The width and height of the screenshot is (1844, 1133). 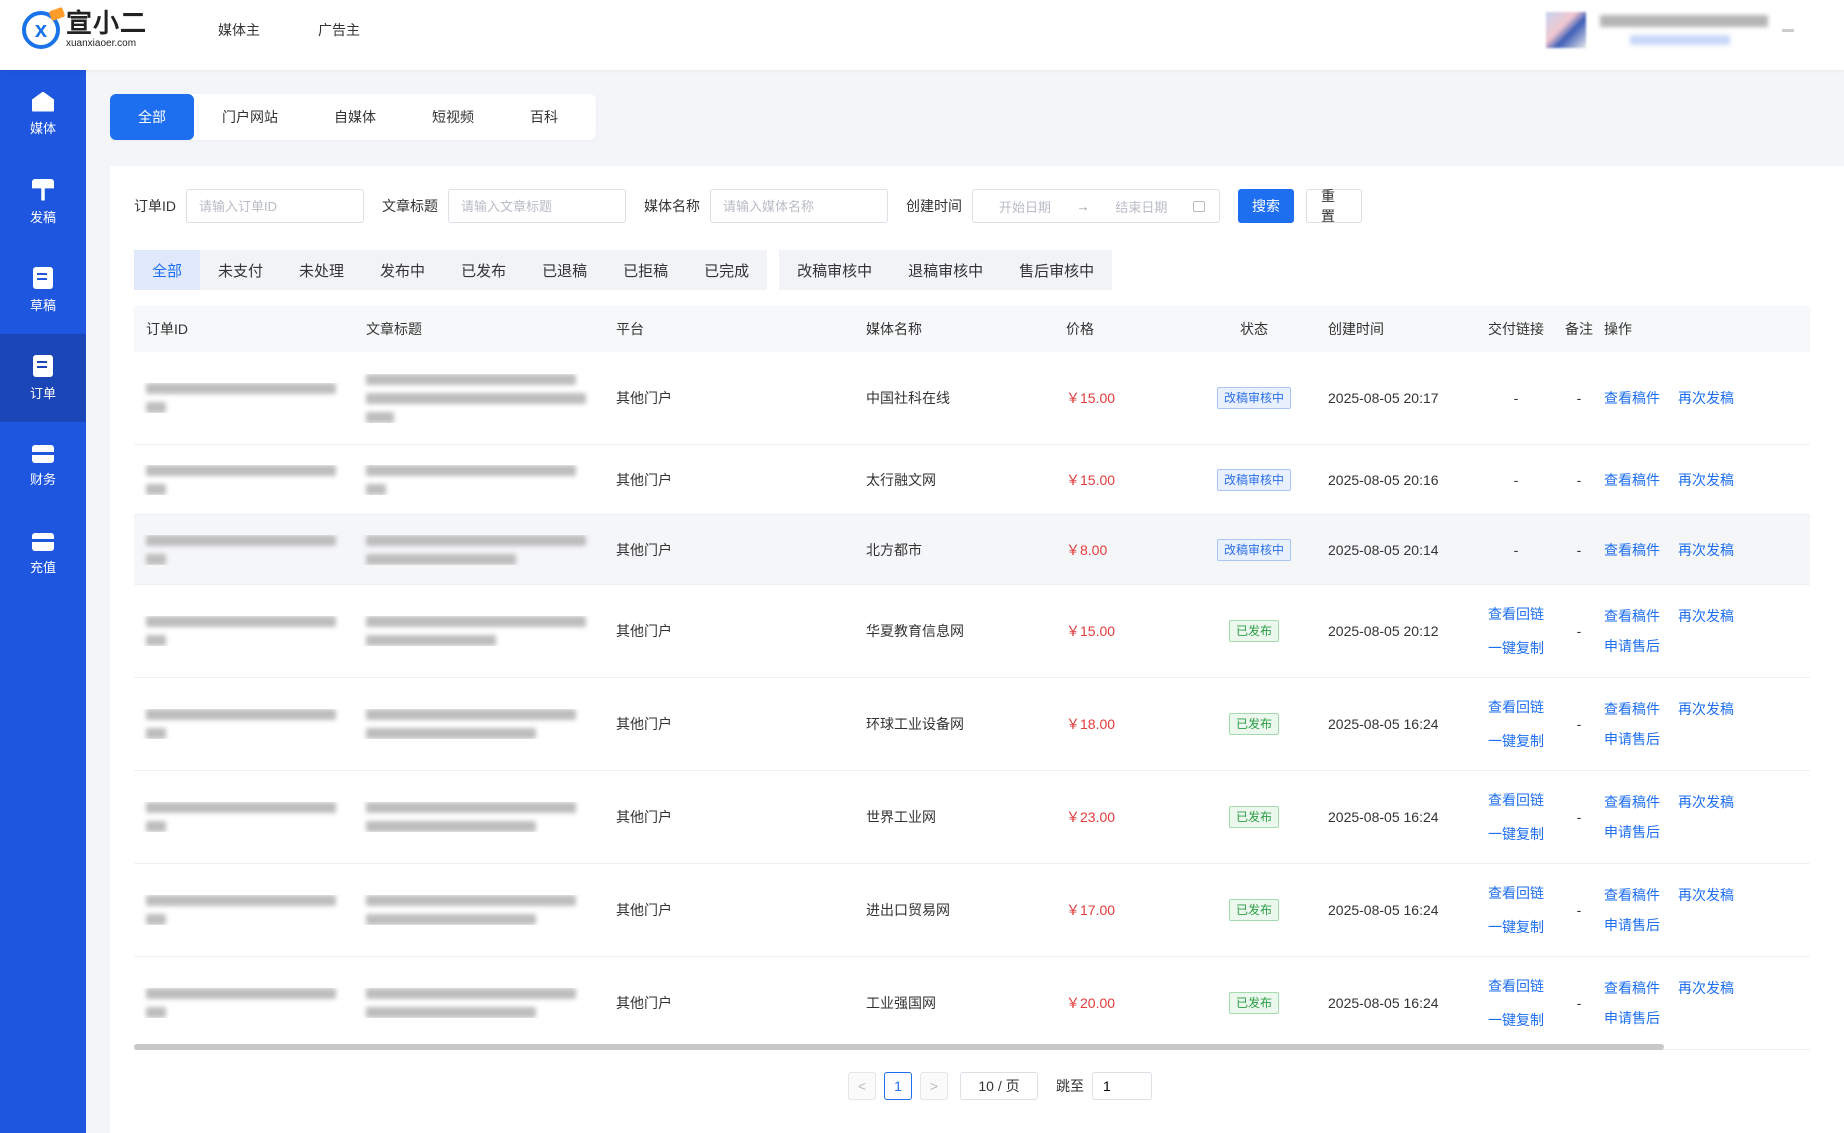 I want to click on sidebar-item-finance: 财务, so click(x=43, y=466).